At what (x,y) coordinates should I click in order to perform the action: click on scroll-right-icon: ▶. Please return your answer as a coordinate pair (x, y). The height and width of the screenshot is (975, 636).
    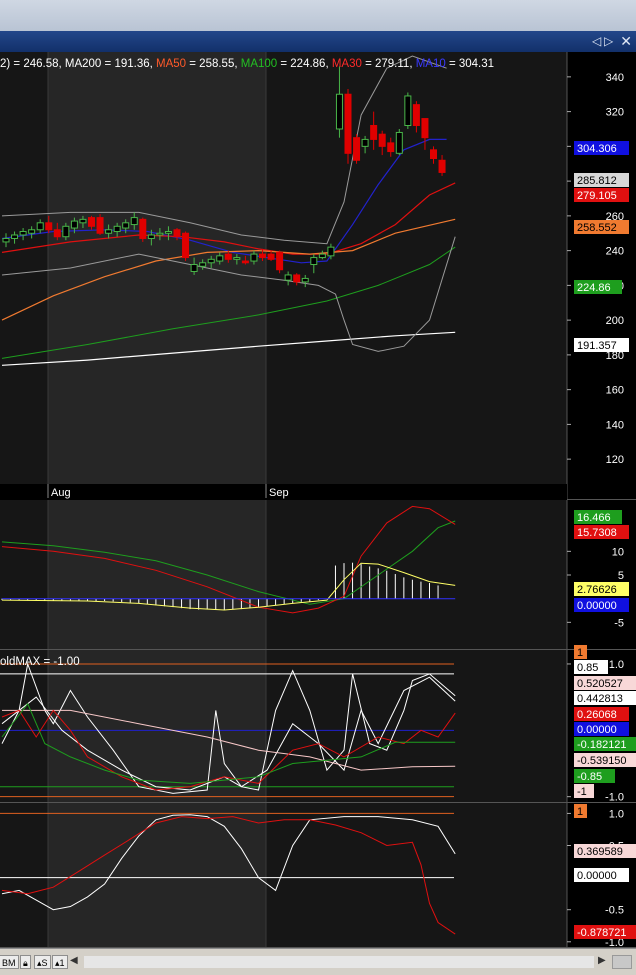
    Looking at the image, I should click on (602, 960).